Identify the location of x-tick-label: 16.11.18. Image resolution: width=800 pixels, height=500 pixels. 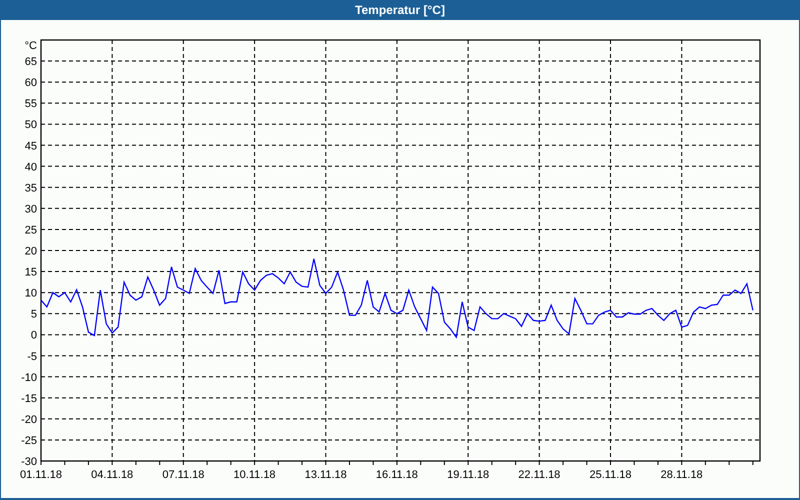
(397, 475).